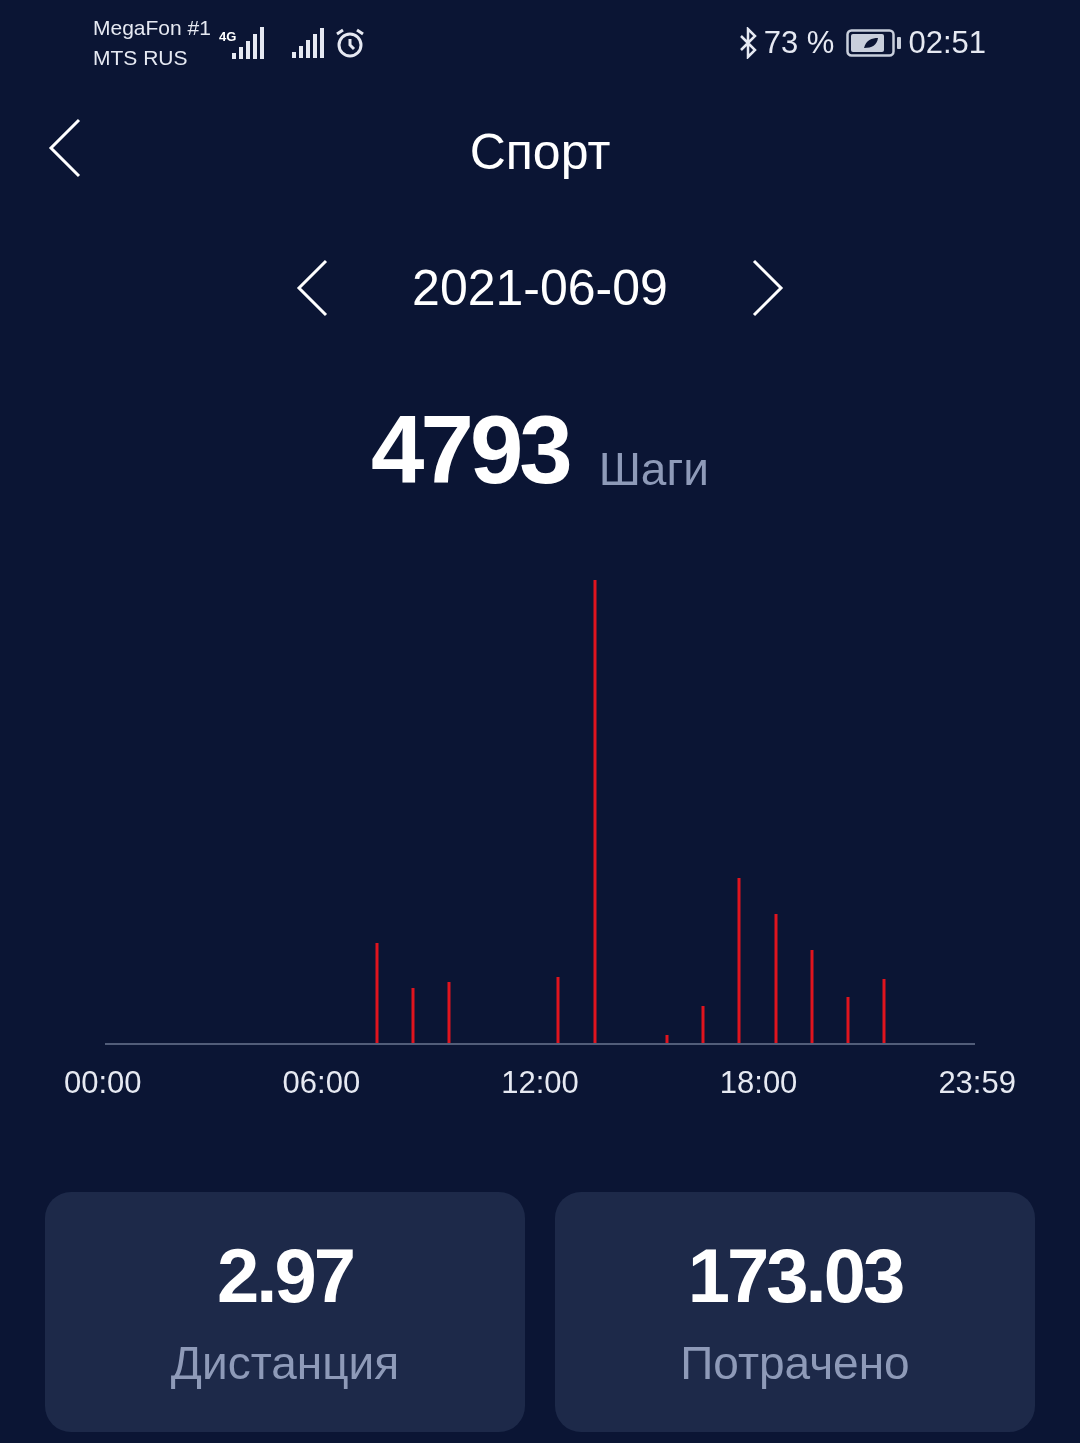  What do you see at coordinates (947, 42) in the screenshot?
I see `clock-time: 02:51` at bounding box center [947, 42].